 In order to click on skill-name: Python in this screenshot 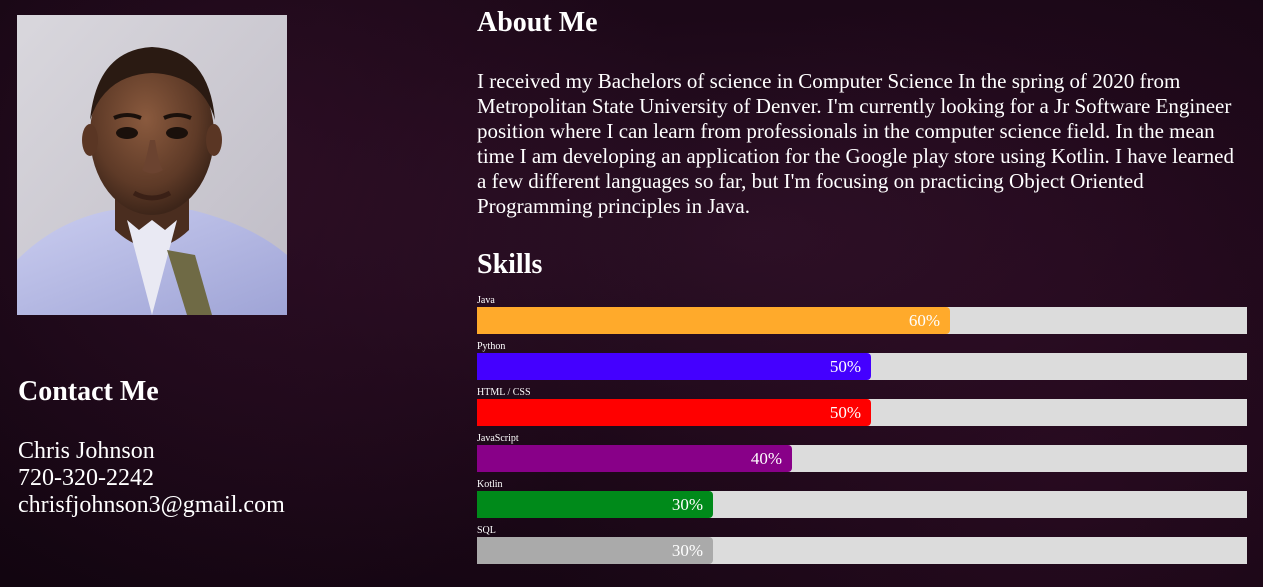, I will do `click(491, 346)`.